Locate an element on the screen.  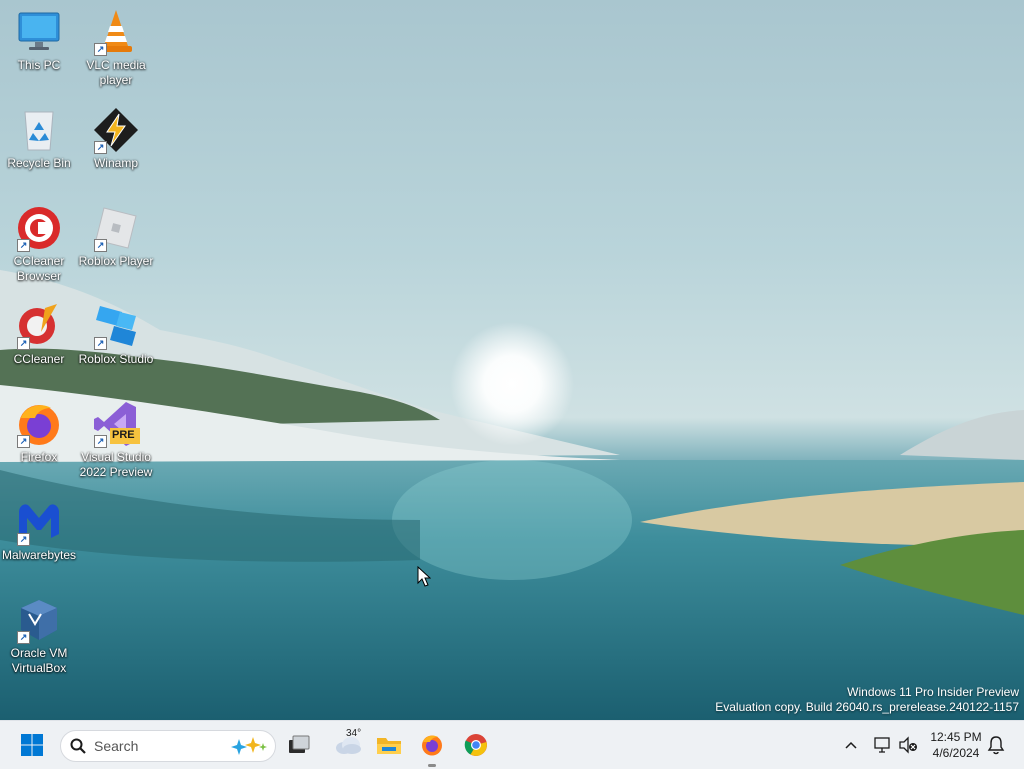
weather-widget: 34° is located at coordinates (348, 744).